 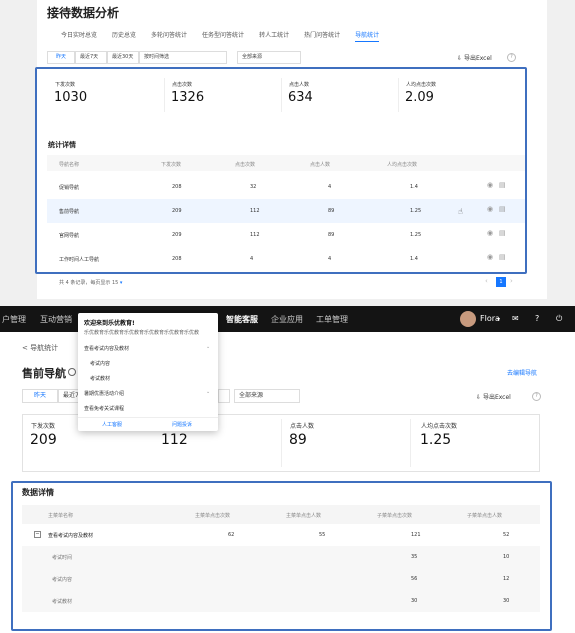 I want to click on edit-nav-link: 去编辑导航, so click(x=522, y=372).